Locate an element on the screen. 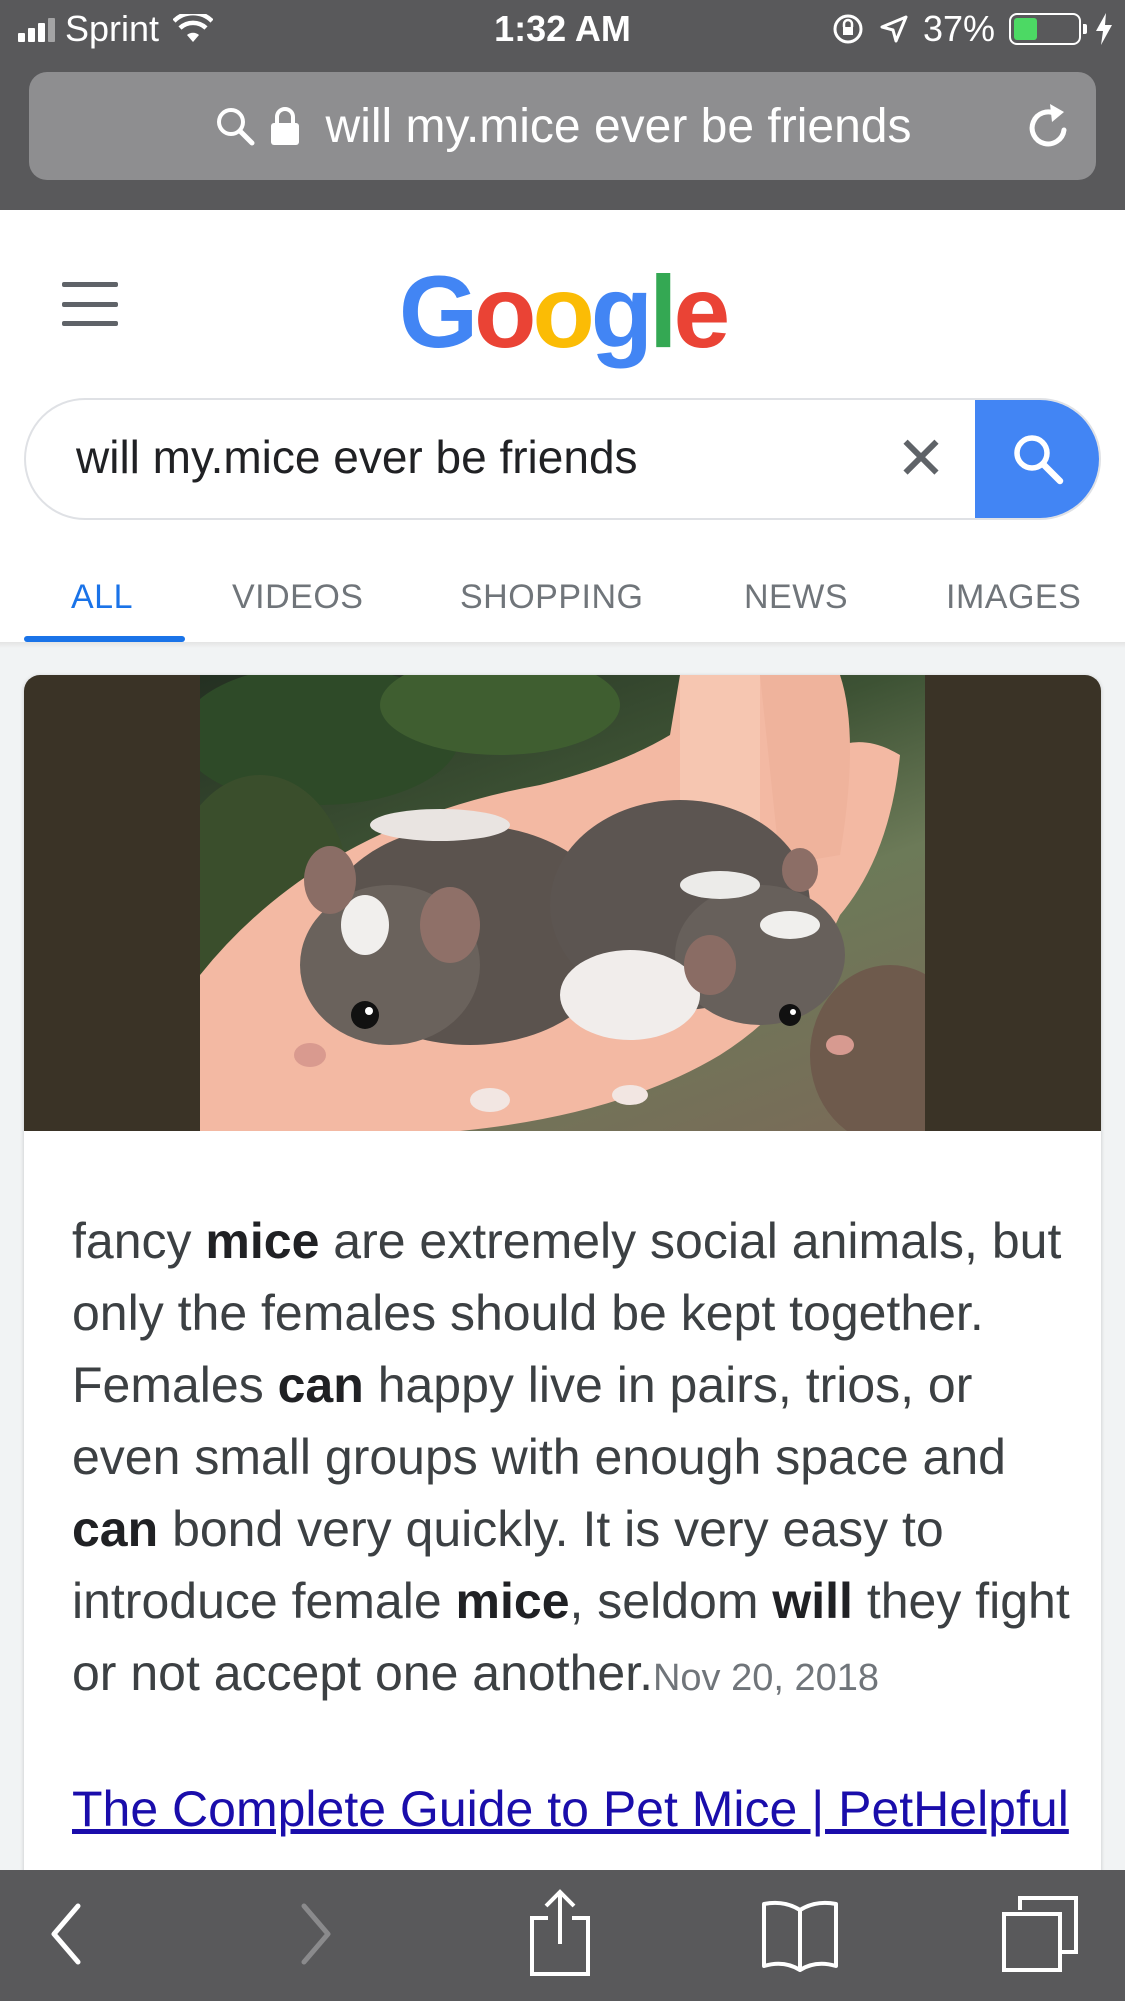  browser-toolbar is located at coordinates (562, 1935).